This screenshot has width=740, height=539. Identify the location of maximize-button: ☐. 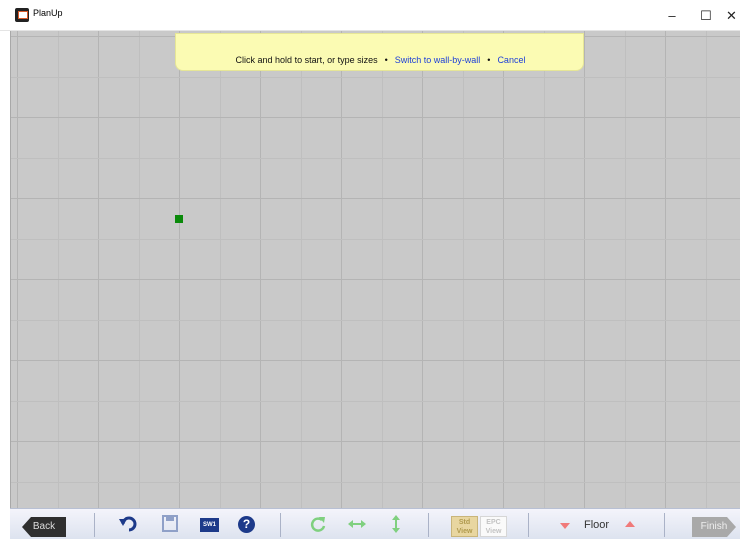
(706, 15).